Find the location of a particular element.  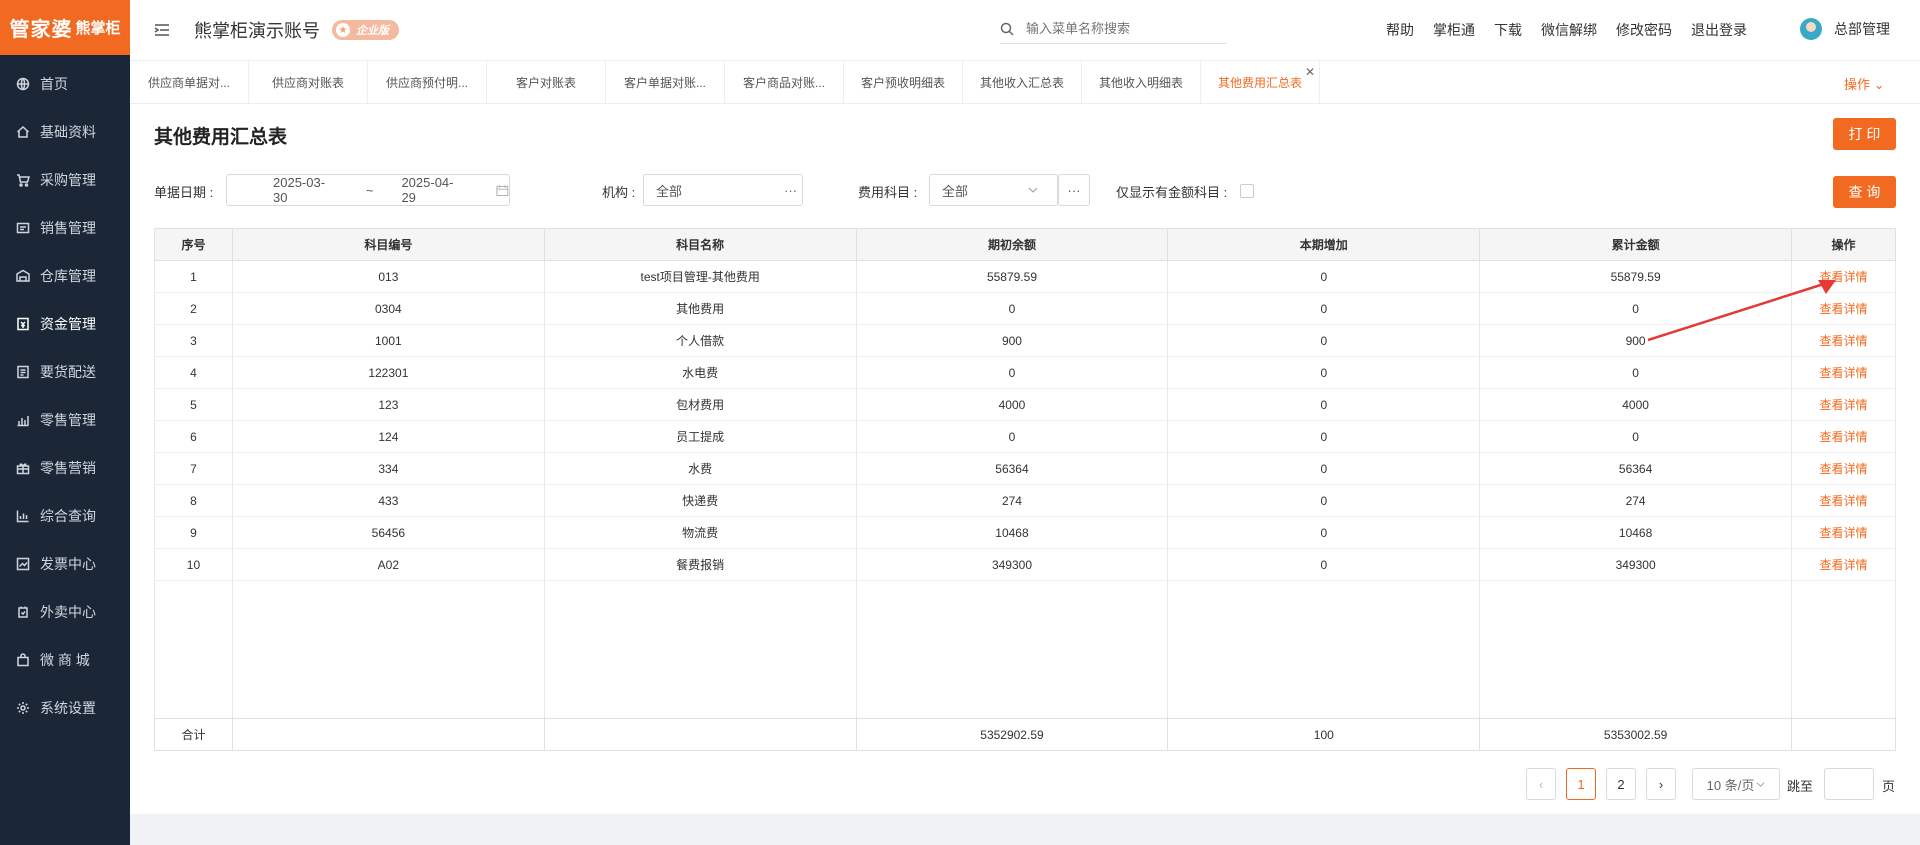

tab-label: 供应商对账表 is located at coordinates (307, 82).